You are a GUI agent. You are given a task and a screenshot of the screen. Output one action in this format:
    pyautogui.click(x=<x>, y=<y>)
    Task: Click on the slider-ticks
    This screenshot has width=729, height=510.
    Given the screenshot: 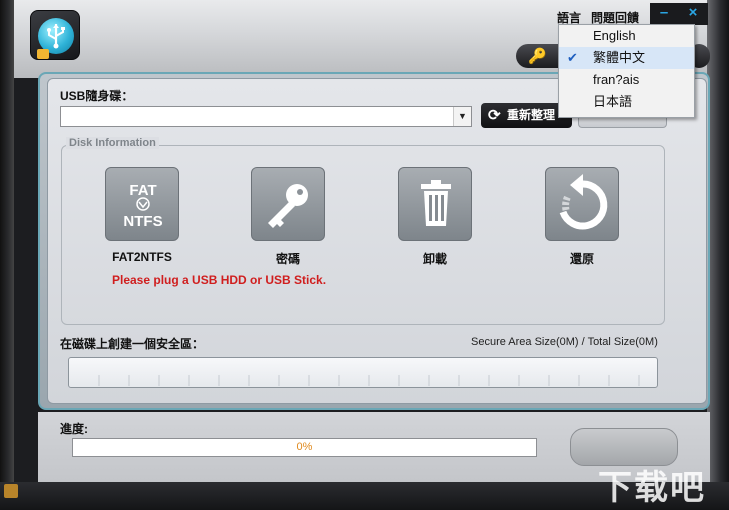 What is the action you would take?
    pyautogui.click(x=369, y=380)
    